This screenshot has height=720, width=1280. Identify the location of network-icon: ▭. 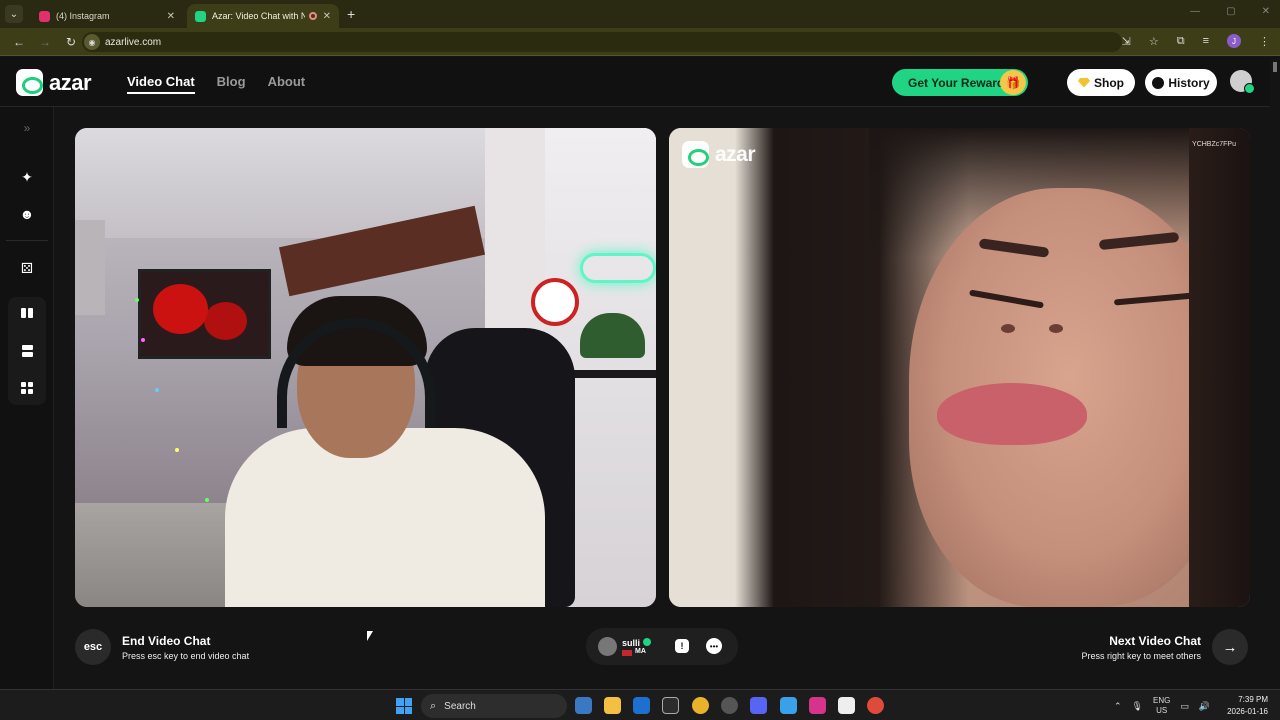
(1184, 706).